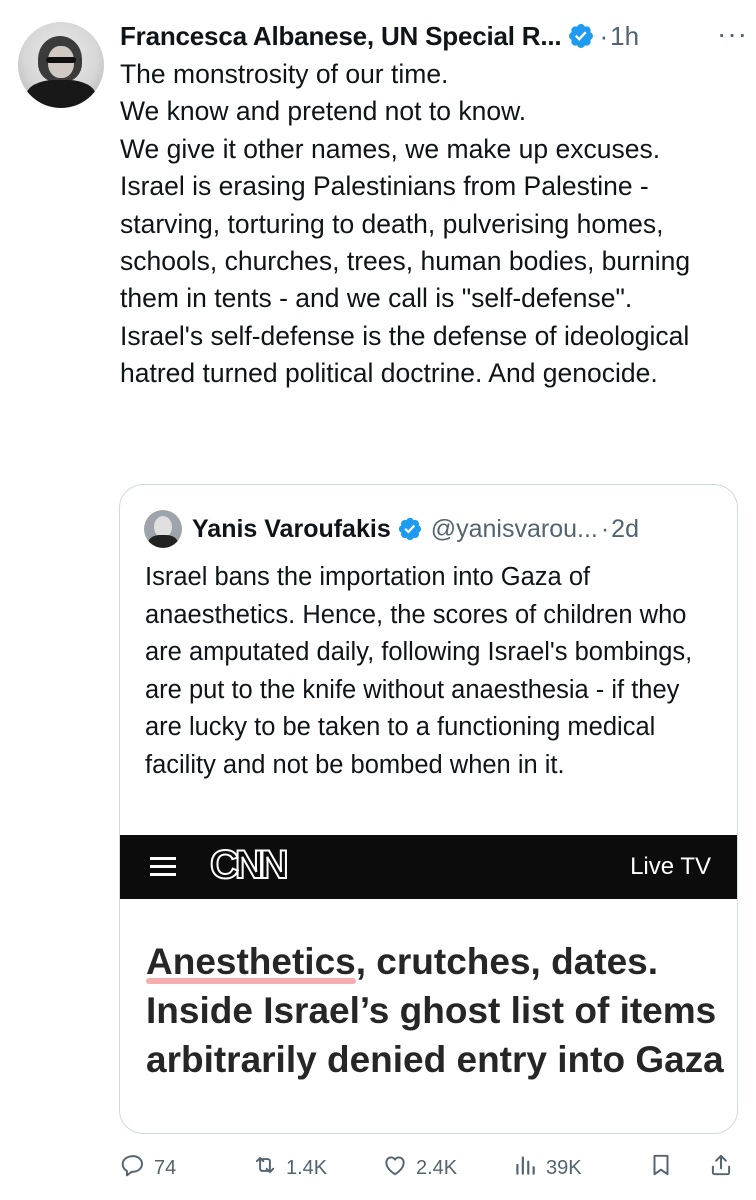 This screenshot has width=756, height=1200. What do you see at coordinates (163, 529) in the screenshot?
I see `quoted-author-avatar` at bounding box center [163, 529].